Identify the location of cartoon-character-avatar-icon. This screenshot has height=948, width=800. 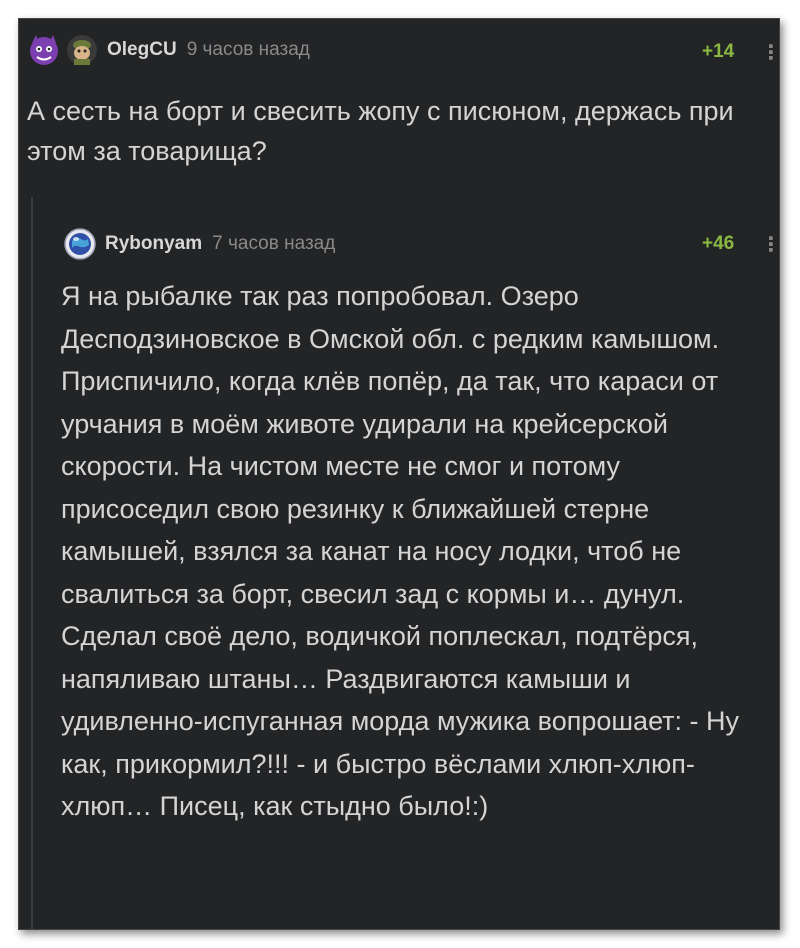
(82, 50).